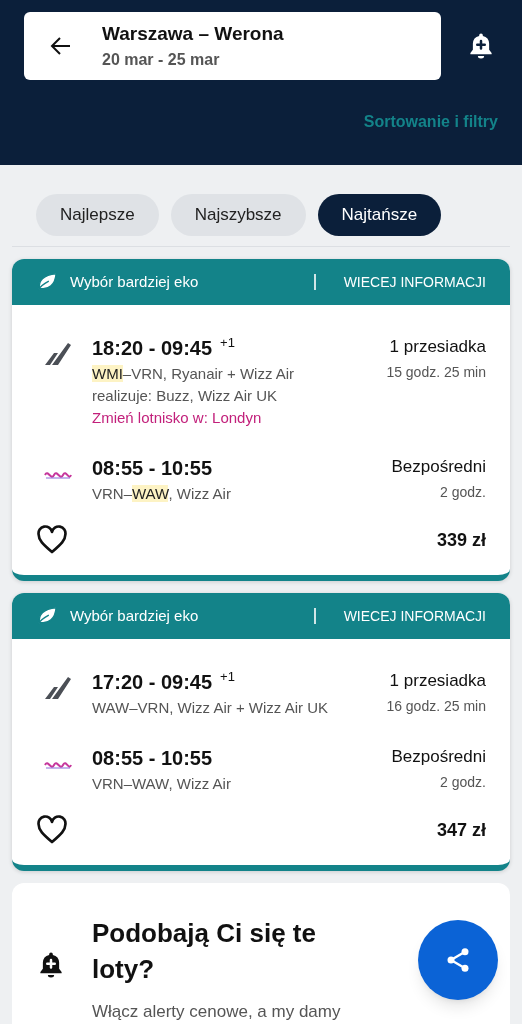 This screenshot has height=1024, width=522. Describe the element at coordinates (204, 951) in the screenshot. I see `promo-title: Podobają Ci się te loty?` at that location.